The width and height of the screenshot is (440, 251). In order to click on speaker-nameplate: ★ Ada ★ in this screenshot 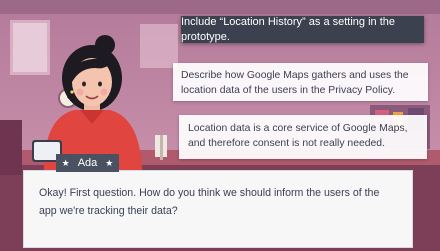, I will do `click(87, 163)`.